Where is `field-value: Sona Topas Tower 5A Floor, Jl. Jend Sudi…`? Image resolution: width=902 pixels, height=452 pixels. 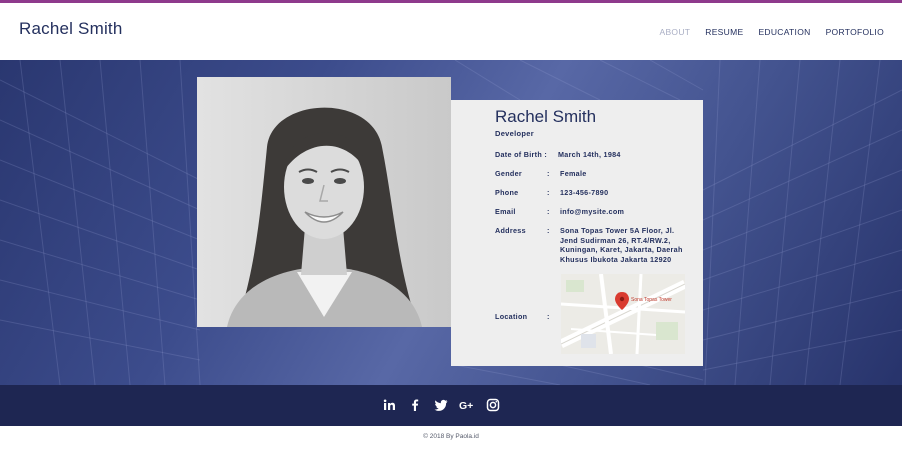
field-value: Sona Topas Tower 5A Floor, Jl. Jend Sudi… is located at coordinates (621, 245).